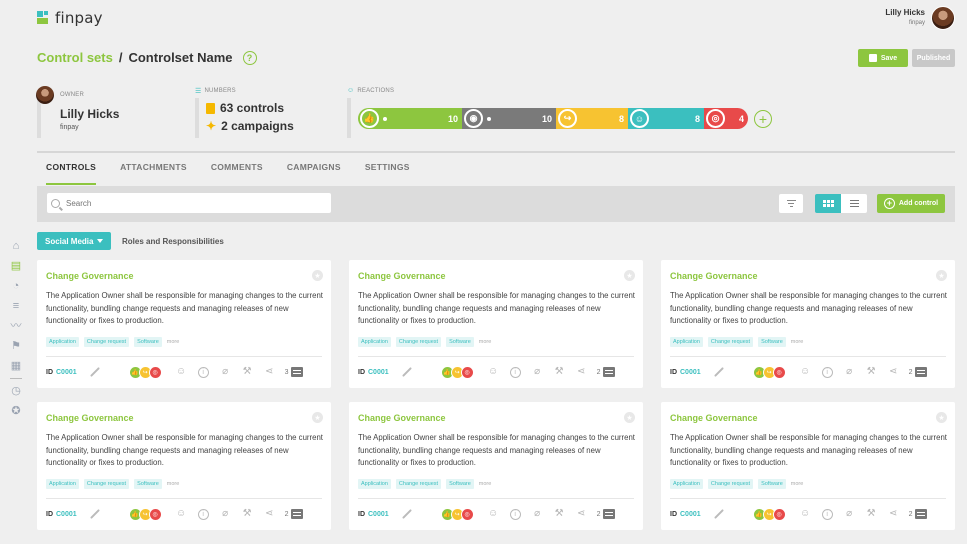 The height and width of the screenshot is (544, 967). What do you see at coordinates (16, 366) in the screenshot?
I see `dashboard-icon: ▦` at bounding box center [16, 366].